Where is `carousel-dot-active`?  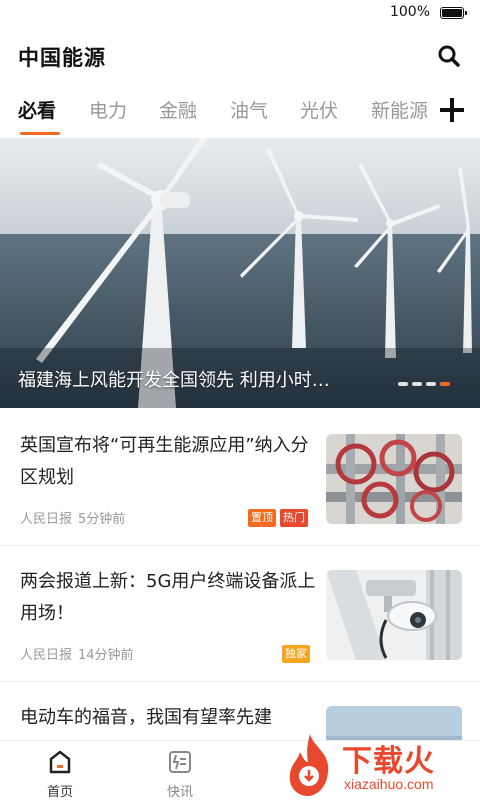 carousel-dot-active is located at coordinates (445, 384).